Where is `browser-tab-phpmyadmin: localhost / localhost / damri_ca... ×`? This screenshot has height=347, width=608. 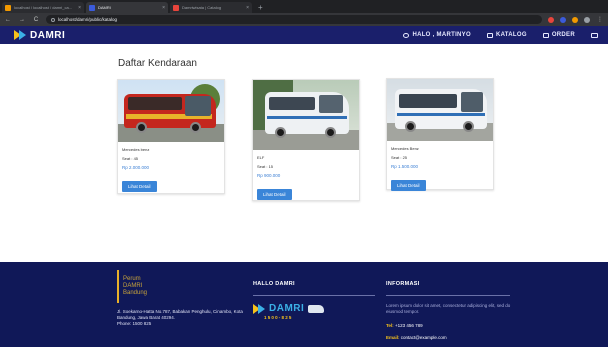 browser-tab-phpmyadmin: localhost / localhost / damri_ca... × is located at coordinates (43, 7).